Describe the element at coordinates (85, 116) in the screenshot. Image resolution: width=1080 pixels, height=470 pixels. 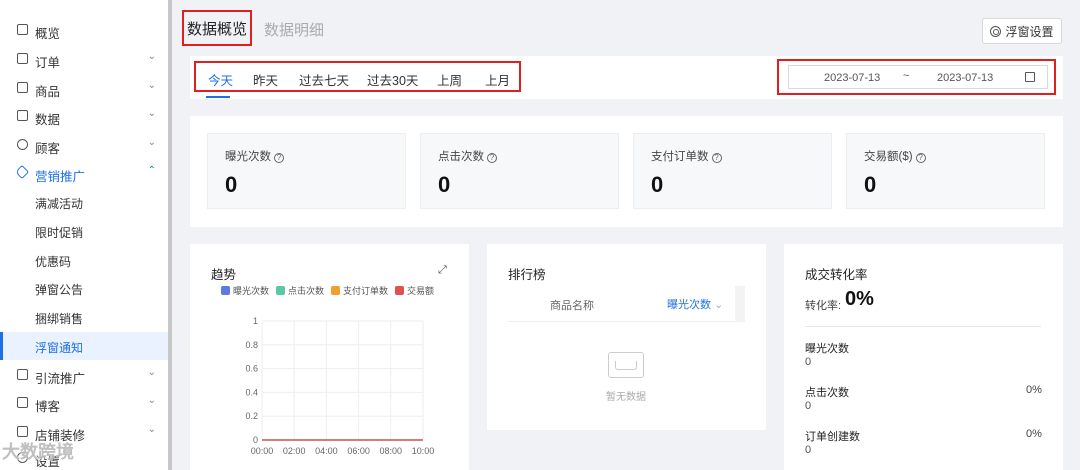
I see `sidebar-item-data: 数据 ⌄` at that location.